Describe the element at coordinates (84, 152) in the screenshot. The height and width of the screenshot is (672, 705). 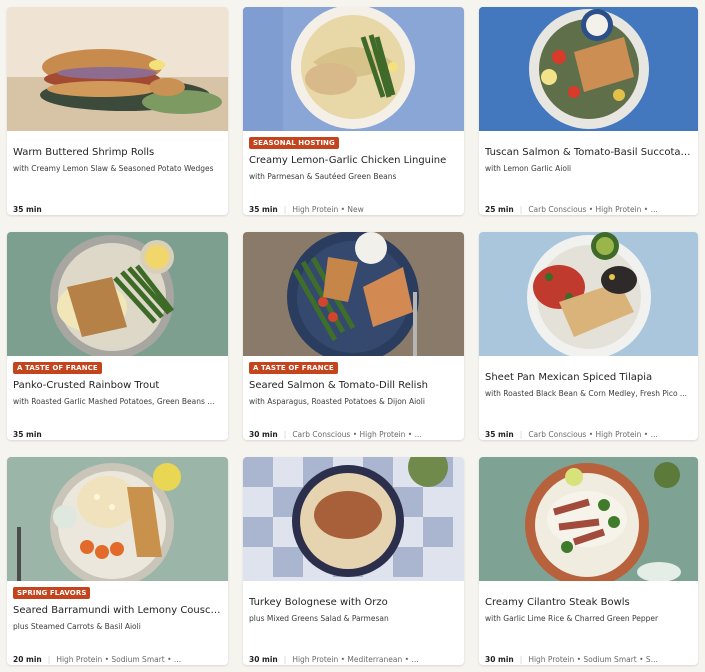
I see `recipe-title: Warm Buttered Shrimp Rolls` at that location.